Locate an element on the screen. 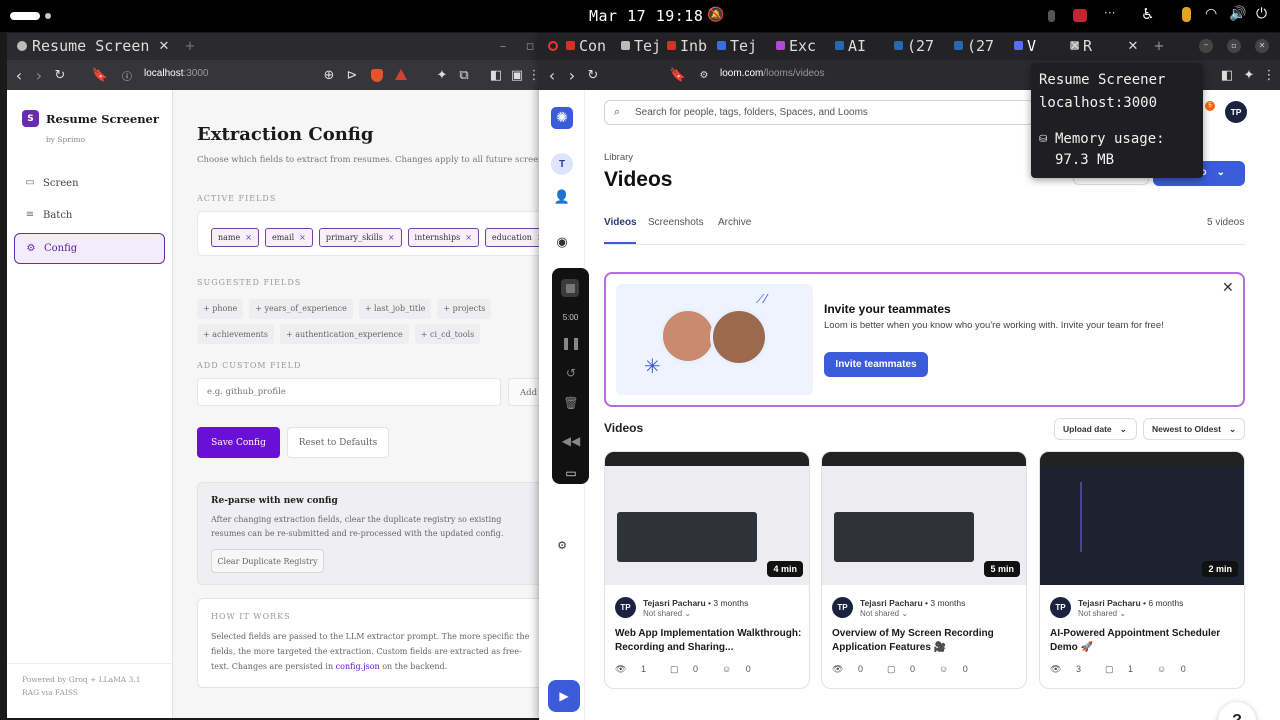 Image resolution: width=1280 pixels, height=720 pixels. invite-teammates-button: Invite teammates is located at coordinates (876, 364).